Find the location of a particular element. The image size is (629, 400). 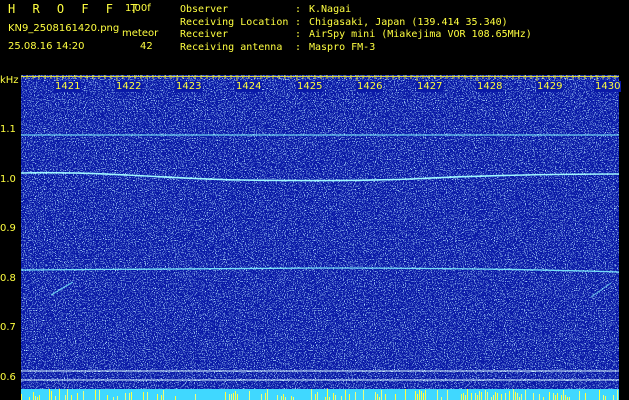

info-value: K.Nagai is located at coordinates (330, 9).